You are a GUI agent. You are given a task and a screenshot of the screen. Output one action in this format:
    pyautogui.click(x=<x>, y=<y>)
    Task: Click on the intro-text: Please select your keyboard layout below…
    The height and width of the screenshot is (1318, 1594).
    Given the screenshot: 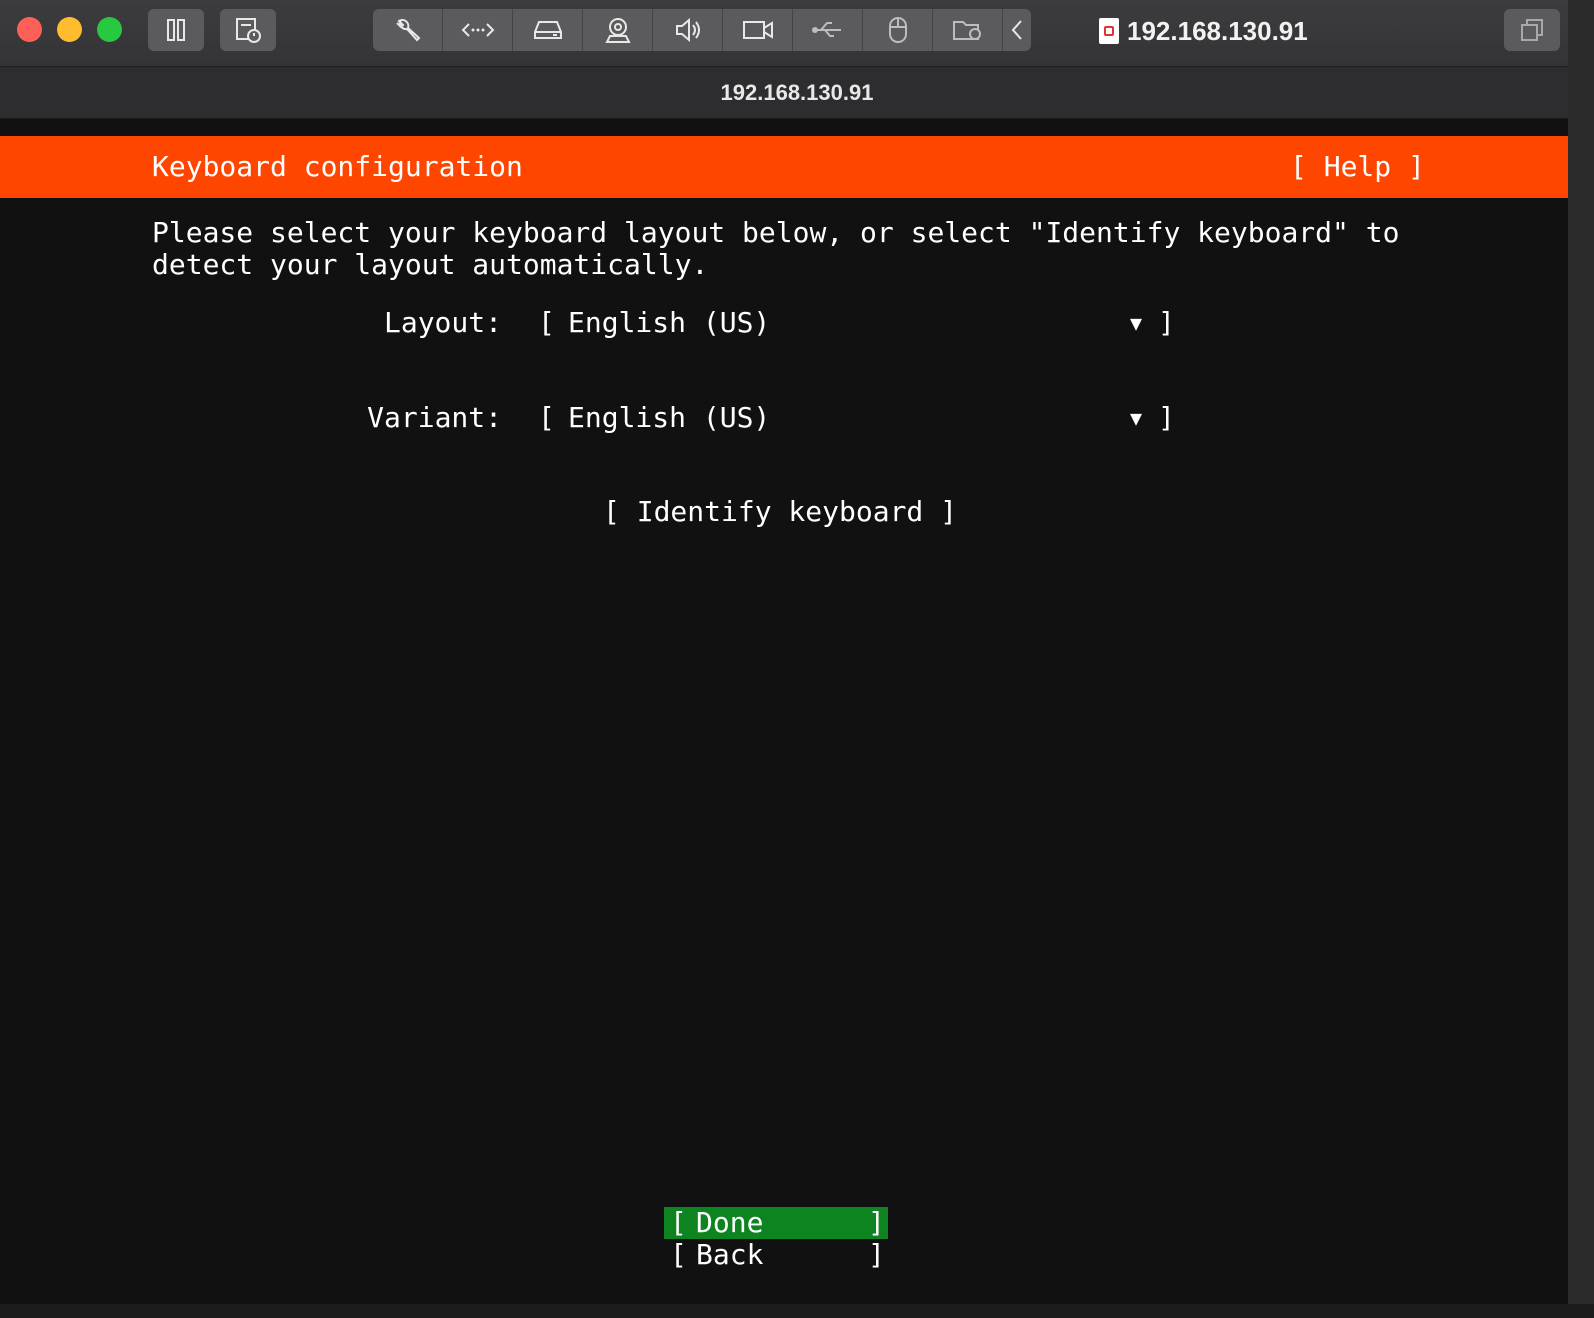 What is the action you would take?
    pyautogui.click(x=775, y=249)
    